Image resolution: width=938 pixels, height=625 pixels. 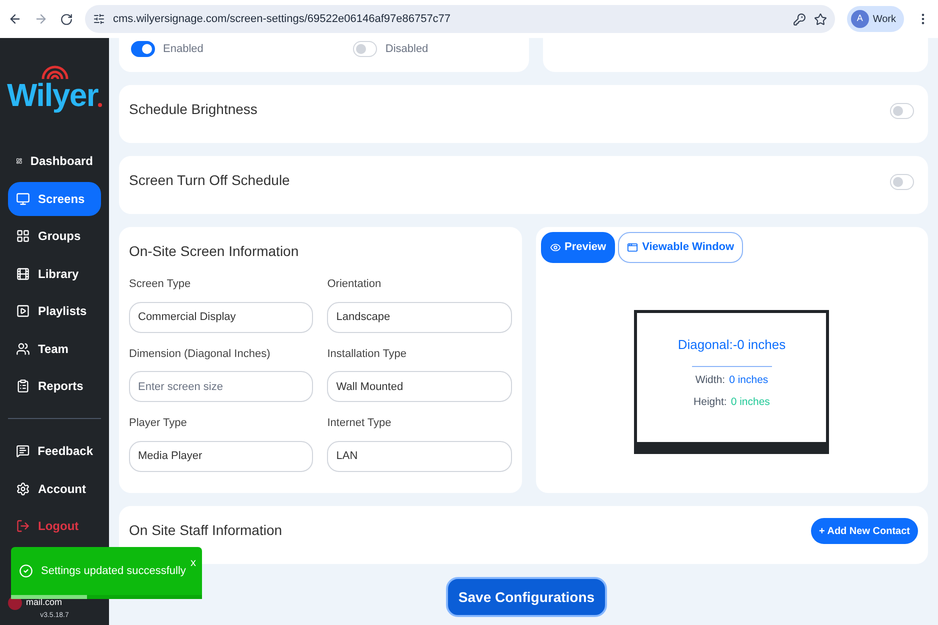 What do you see at coordinates (732, 345) in the screenshot?
I see `diagonal-text: Diagonal:-0 inches` at bounding box center [732, 345].